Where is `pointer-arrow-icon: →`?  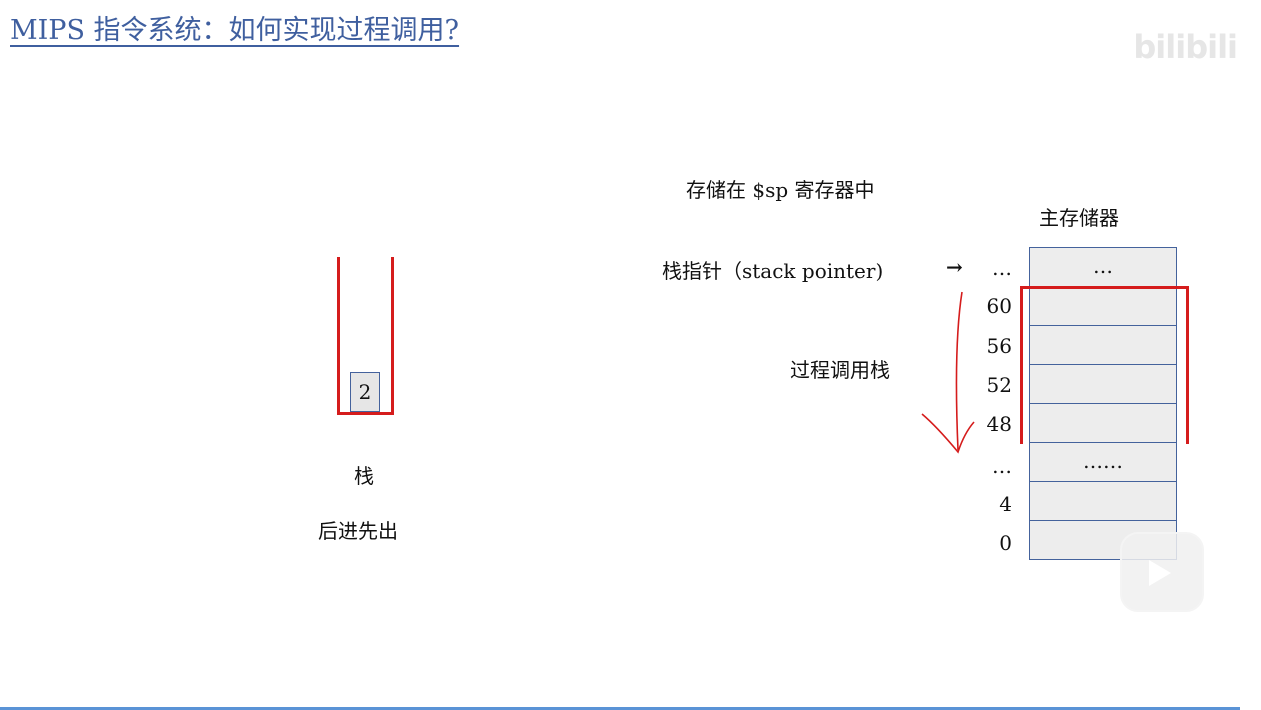 pointer-arrow-icon: → is located at coordinates (954, 267).